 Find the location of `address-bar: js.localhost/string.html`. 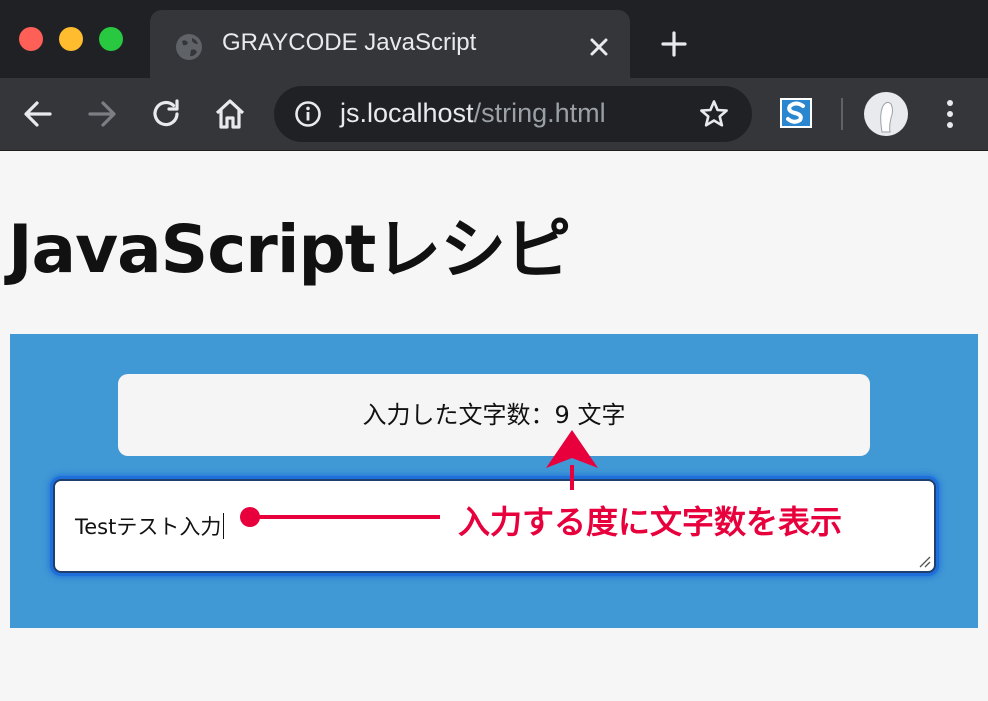

address-bar: js.localhost/string.html is located at coordinates (513, 114).